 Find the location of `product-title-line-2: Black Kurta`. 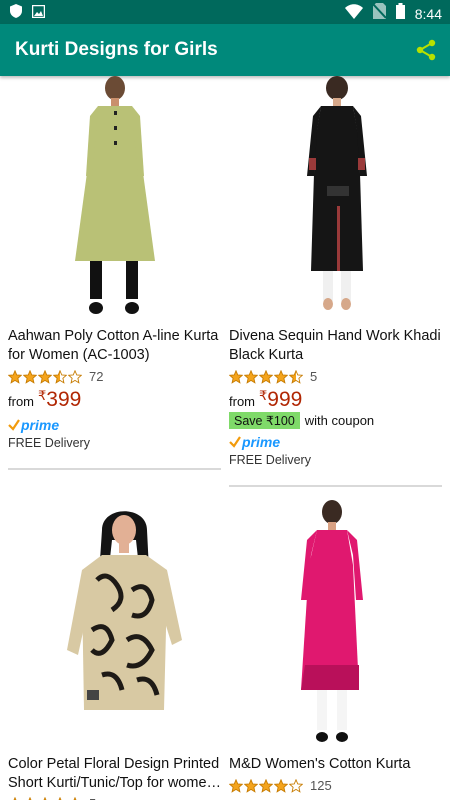

product-title-line-2: Black Kurta is located at coordinates (266, 355).